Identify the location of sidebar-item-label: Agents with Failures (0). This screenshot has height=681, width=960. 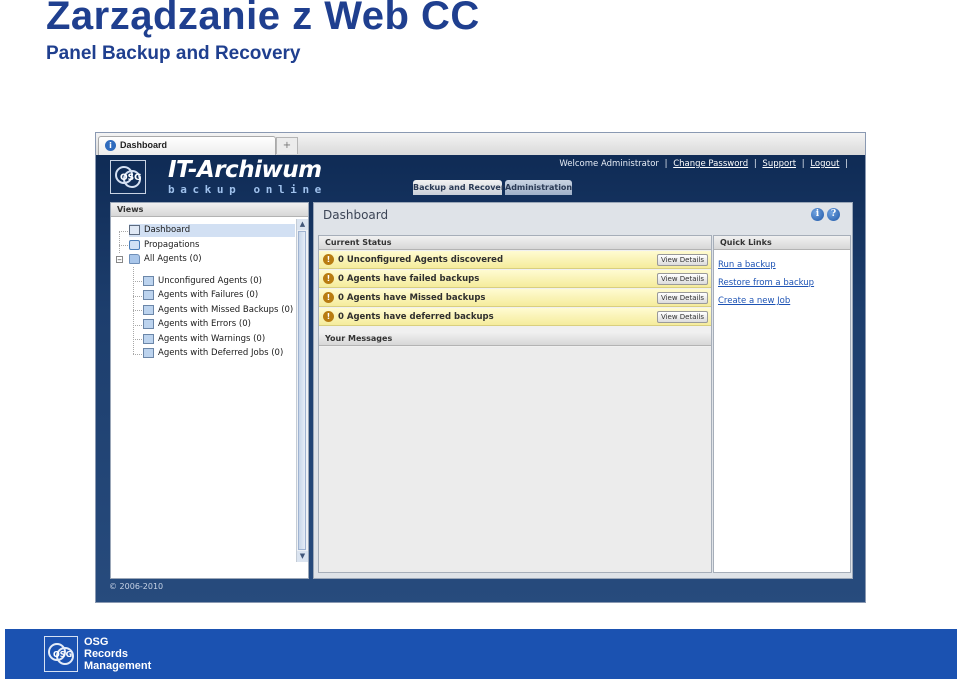
(208, 295).